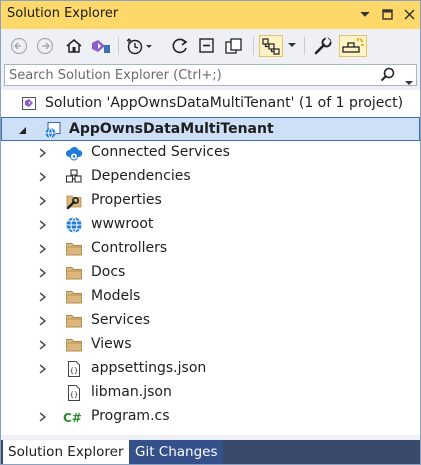  What do you see at coordinates (149, 368) in the screenshot?
I see `tree-item-label: appsettings.json` at bounding box center [149, 368].